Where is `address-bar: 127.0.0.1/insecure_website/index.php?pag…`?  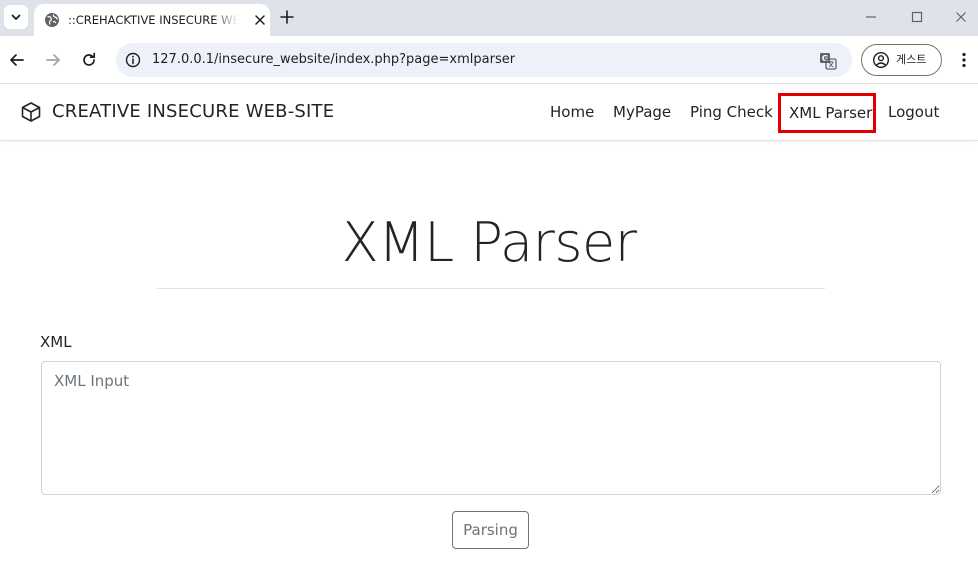 address-bar: 127.0.0.1/insecure_website/index.php?pag… is located at coordinates (484, 60).